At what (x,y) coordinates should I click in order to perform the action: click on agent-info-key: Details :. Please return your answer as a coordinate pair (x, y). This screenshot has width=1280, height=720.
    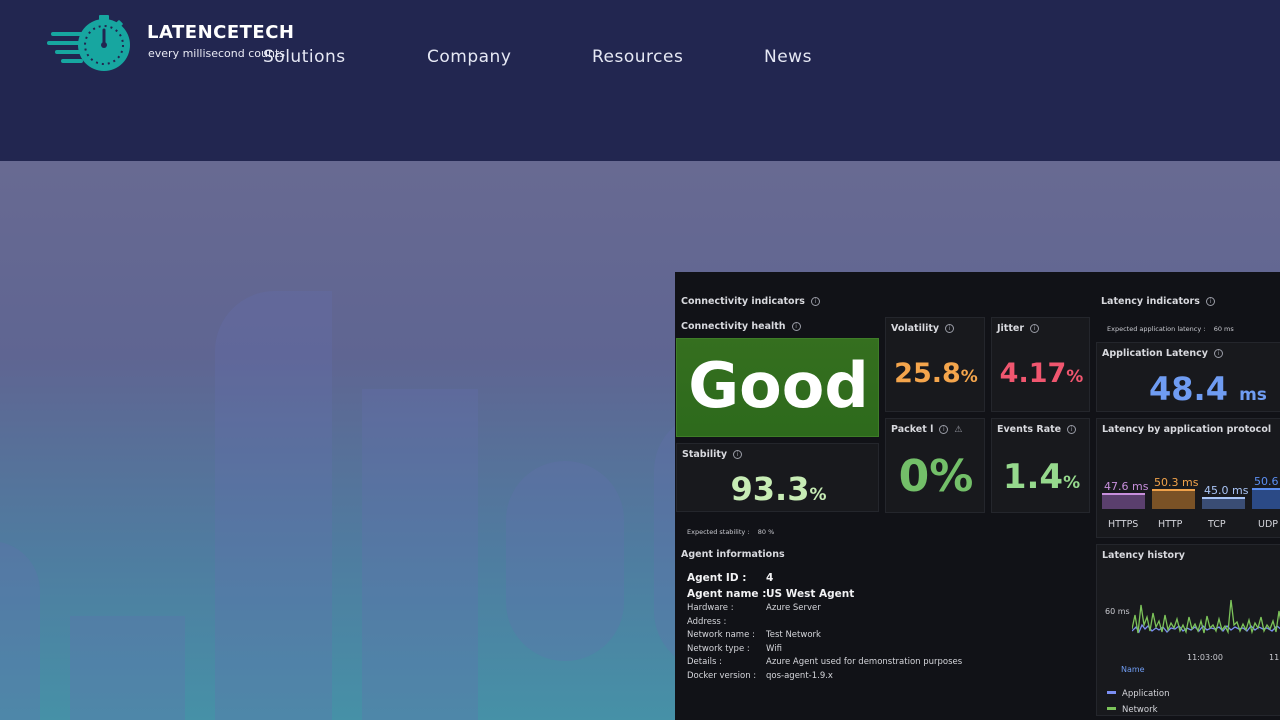
    Looking at the image, I should click on (705, 662).